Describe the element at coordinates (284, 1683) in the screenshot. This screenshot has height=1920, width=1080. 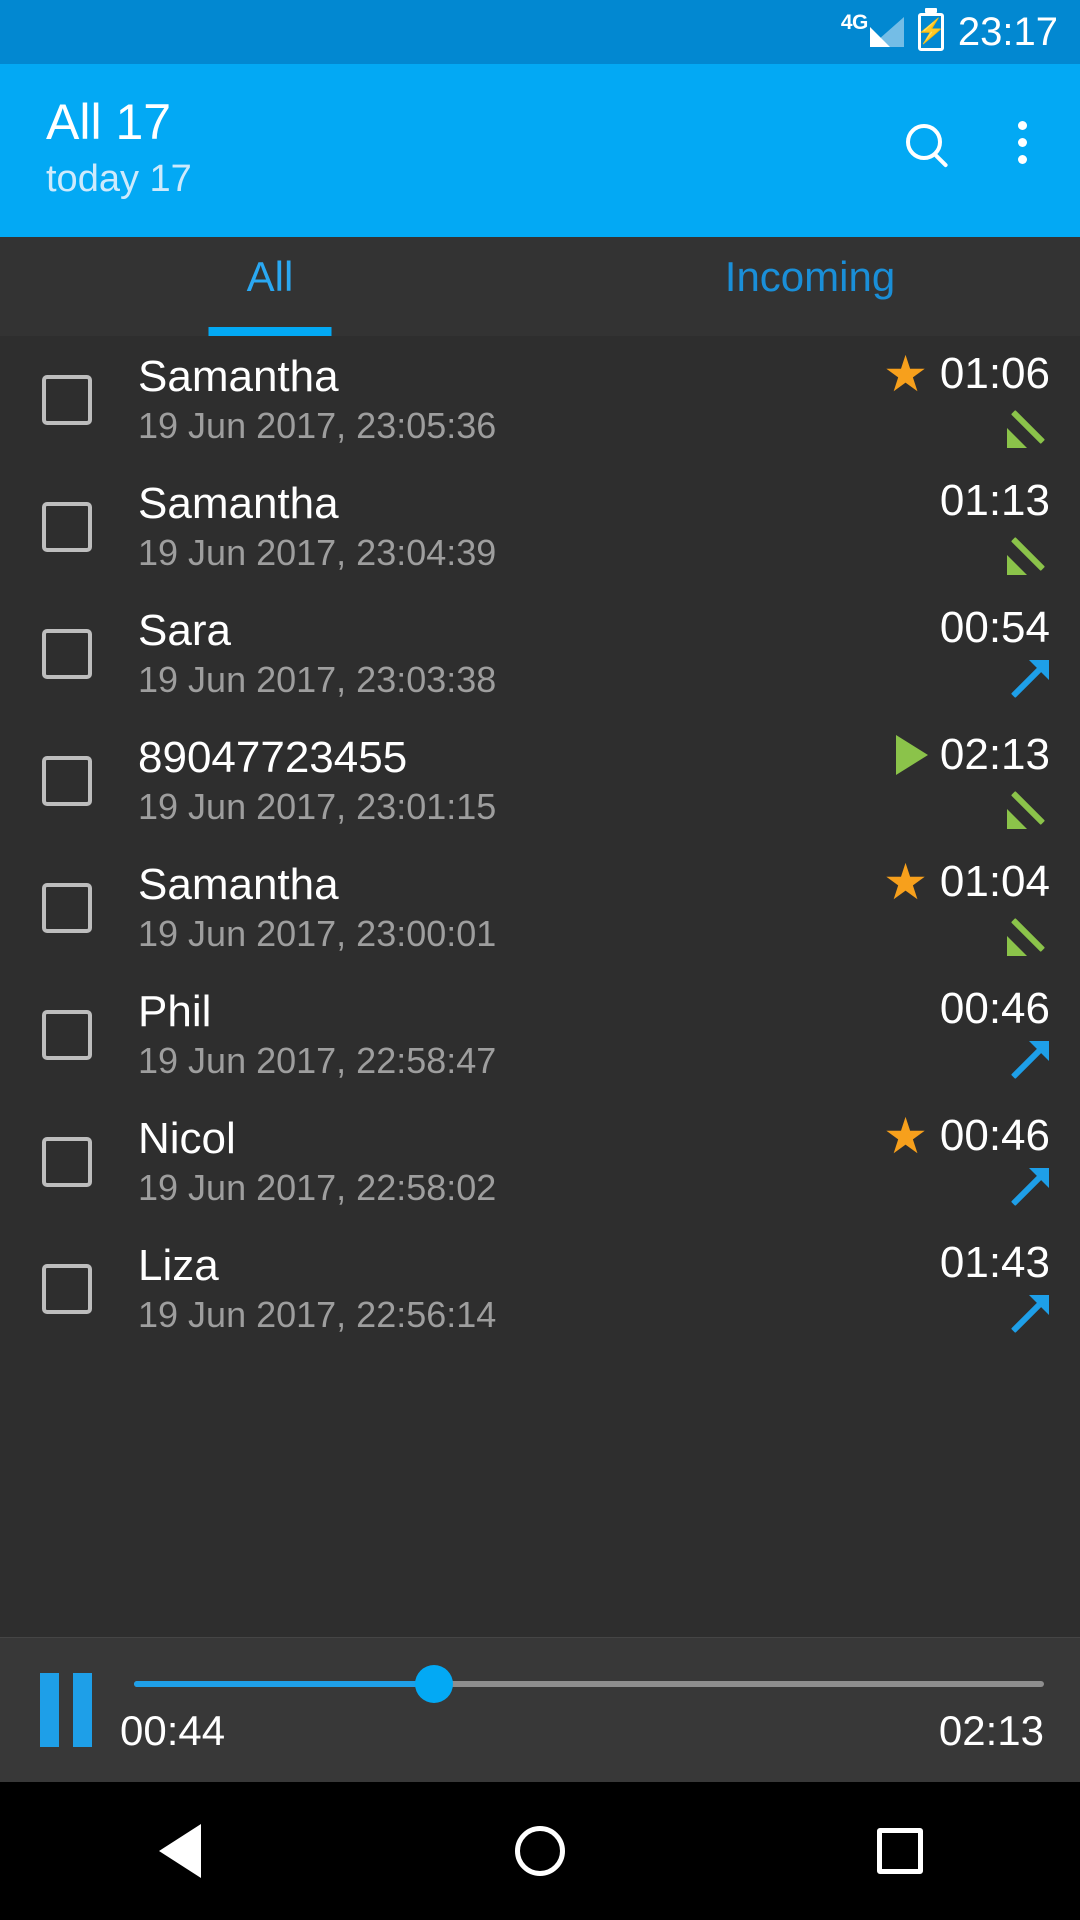
I see `seek-progress` at that location.